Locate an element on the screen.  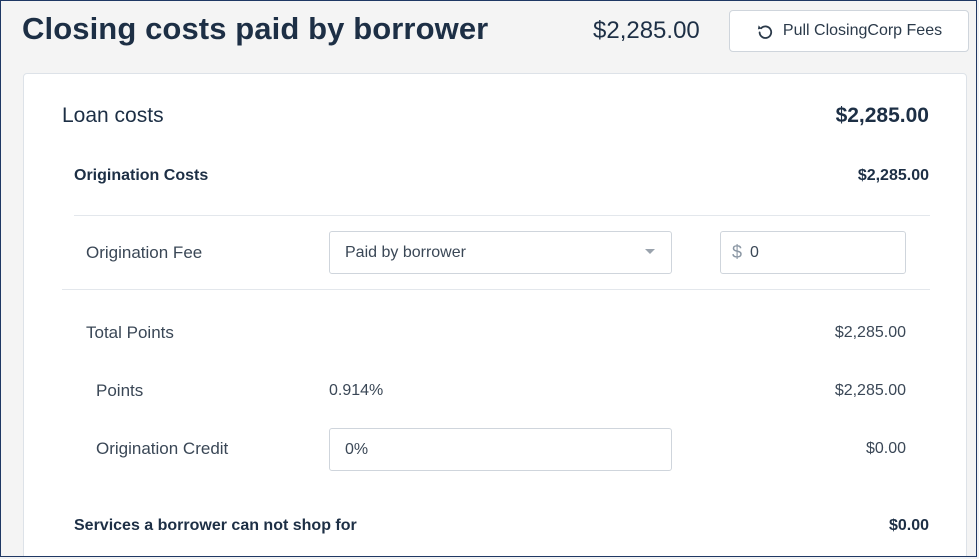
origination-credit-label: Origination Credit is located at coordinates (162, 448).